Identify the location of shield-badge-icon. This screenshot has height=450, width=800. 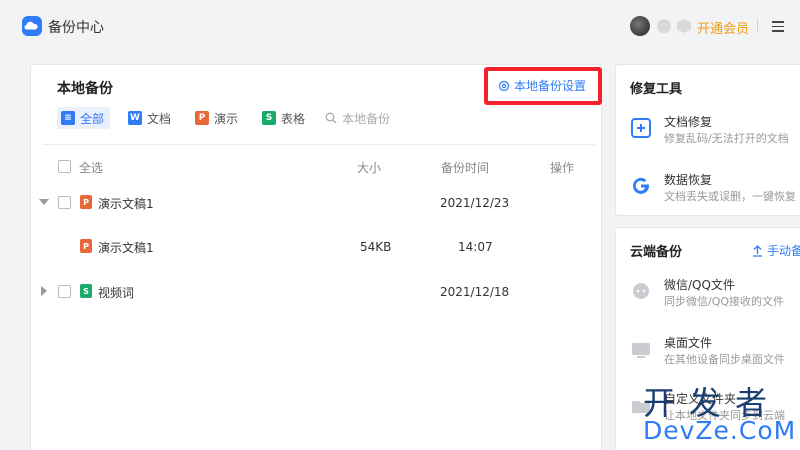
(684, 26).